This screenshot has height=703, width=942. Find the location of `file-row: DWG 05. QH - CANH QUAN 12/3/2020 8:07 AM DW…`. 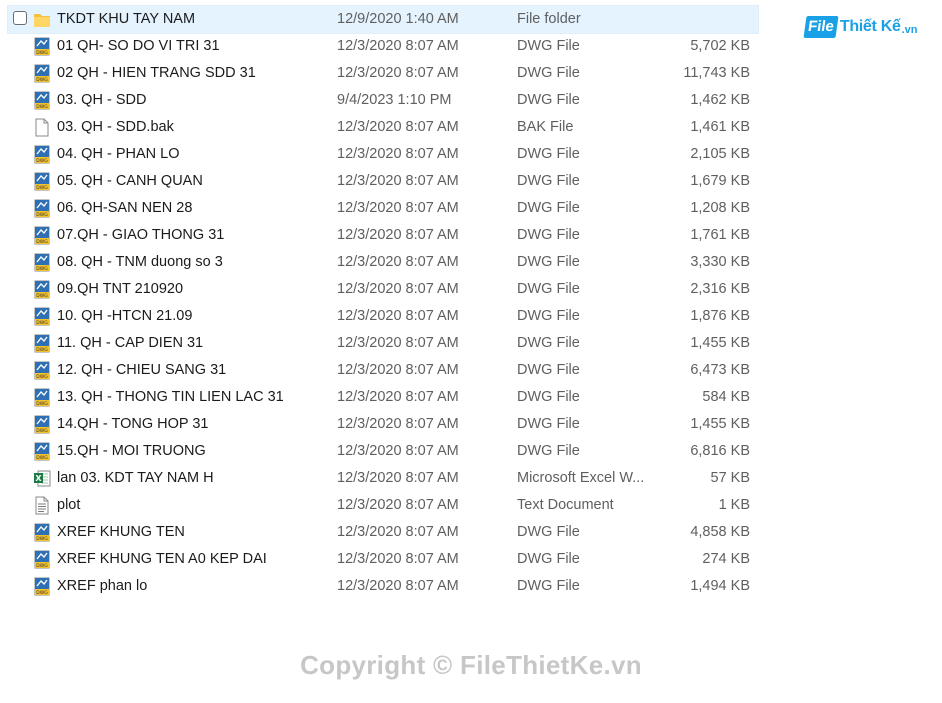

file-row: DWG 05. QH - CANH QUAN 12/3/2020 8:07 AM DW… is located at coordinates (383, 181).